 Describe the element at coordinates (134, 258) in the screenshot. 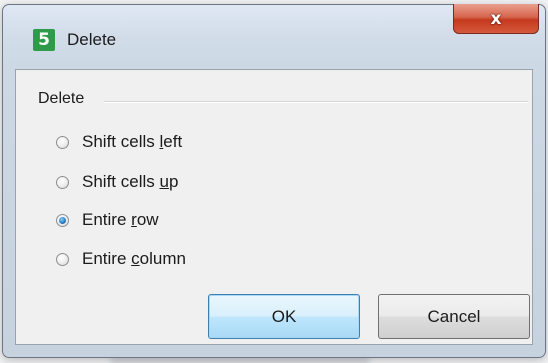

I see `option-label: Entire column` at that location.